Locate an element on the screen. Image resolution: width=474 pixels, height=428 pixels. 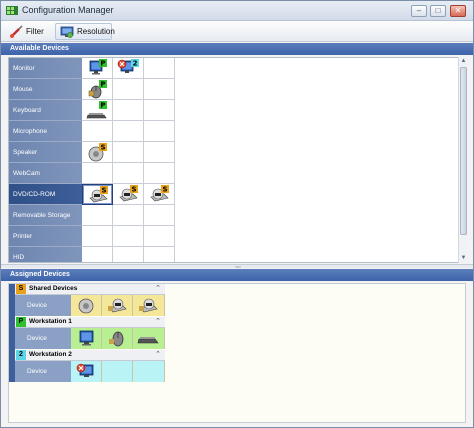
device-label-removable-storage: Removable Storage is located at coordinates (45, 215).